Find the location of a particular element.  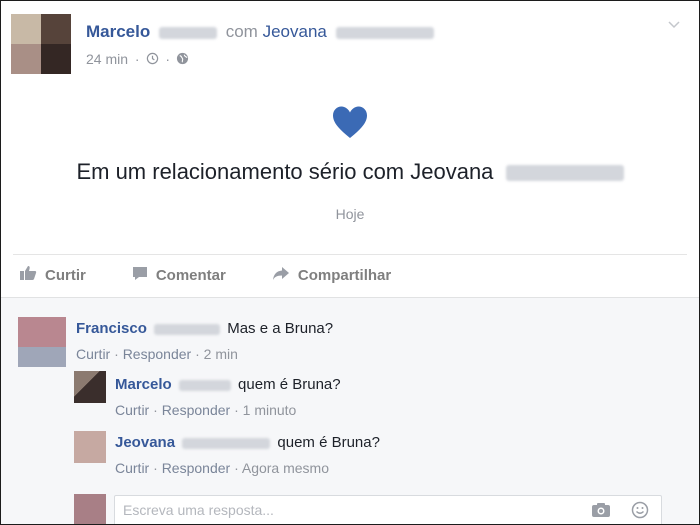

divider is located at coordinates (350, 254).